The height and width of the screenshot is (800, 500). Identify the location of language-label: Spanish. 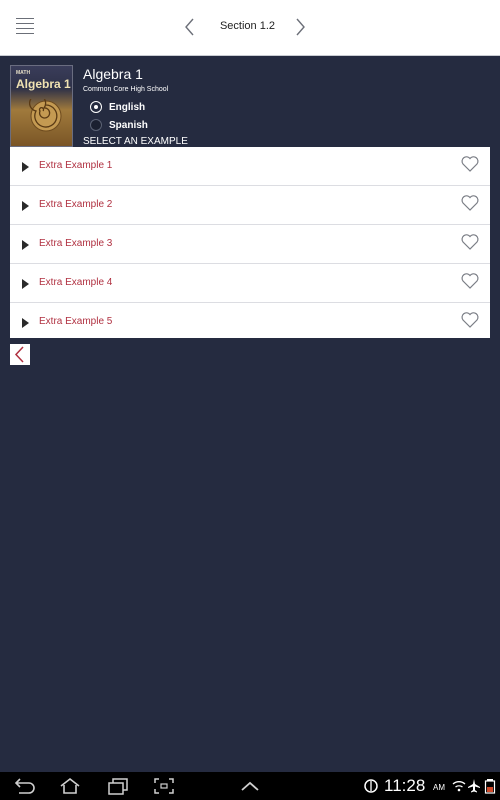
(128, 125).